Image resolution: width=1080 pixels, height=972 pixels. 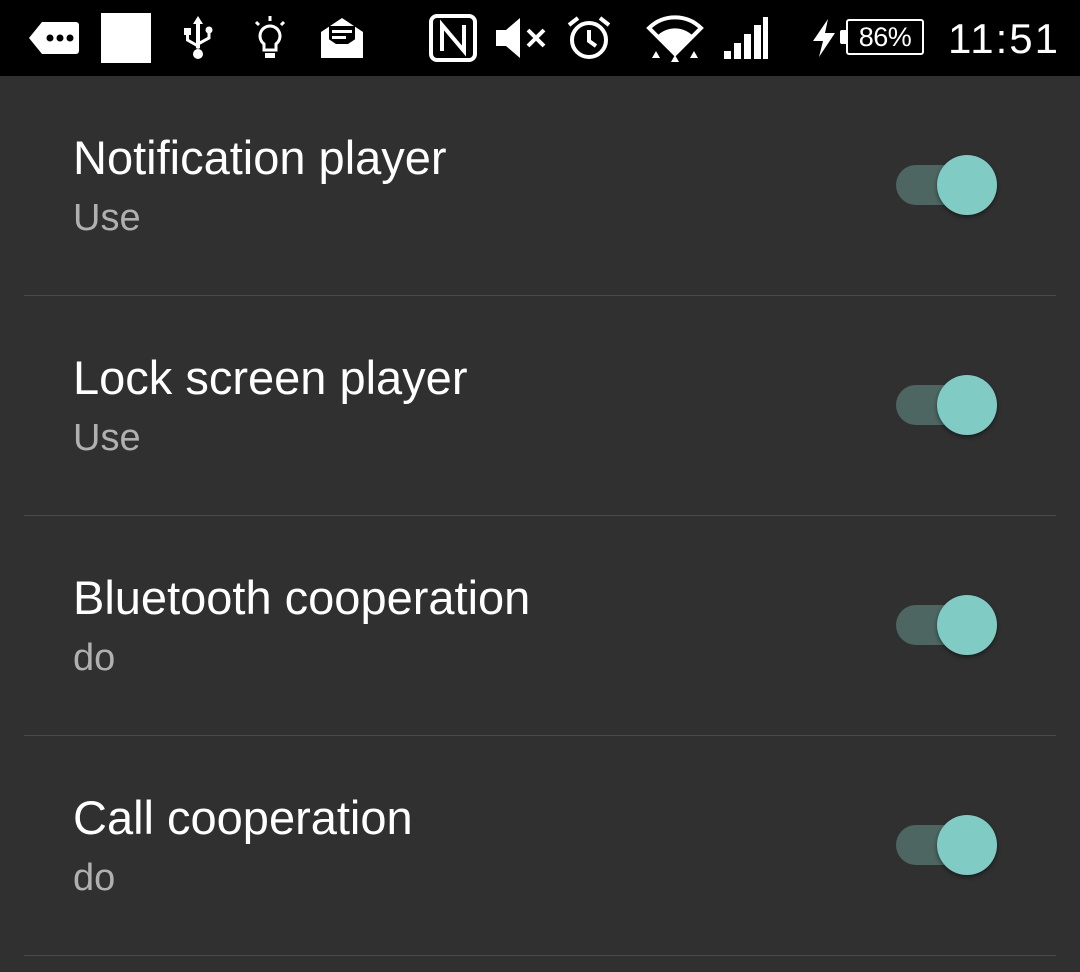 I want to click on bluetooth-cooperation-switch, so click(x=948, y=625).